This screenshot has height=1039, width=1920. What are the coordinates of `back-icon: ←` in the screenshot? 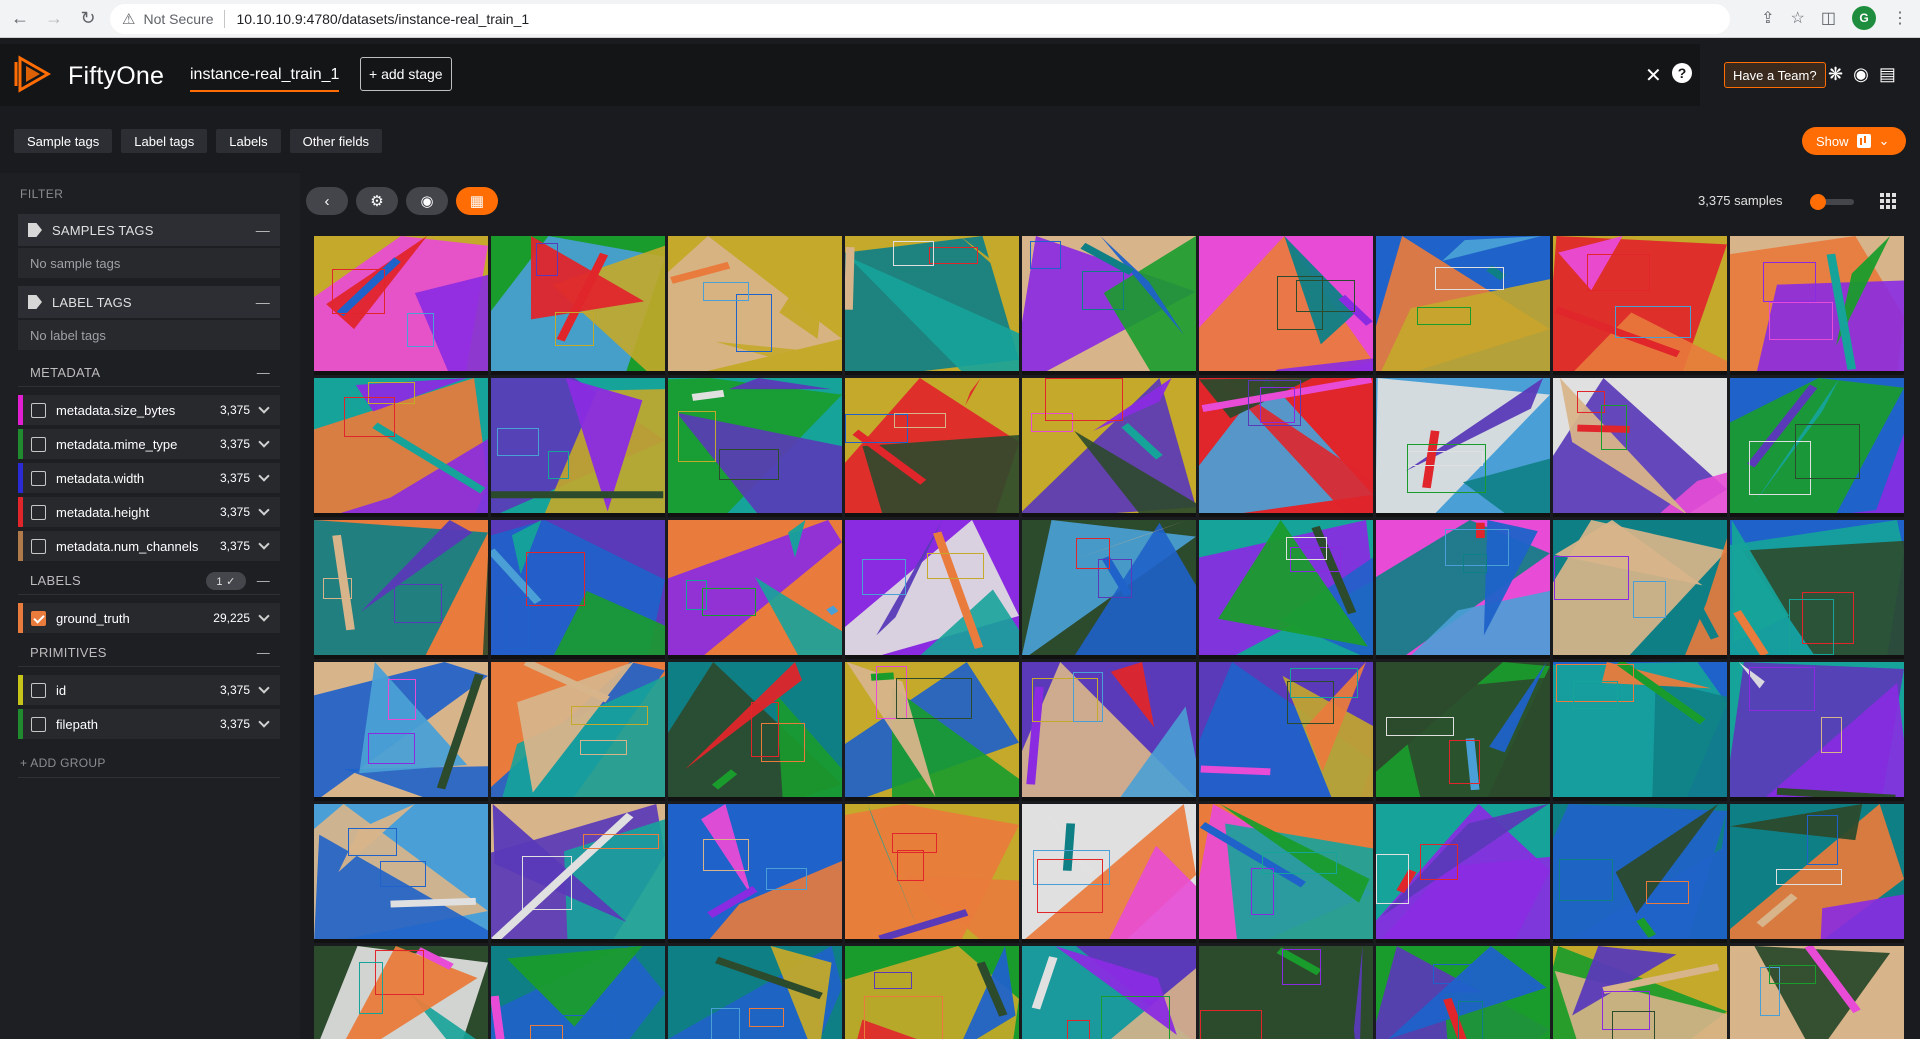 It's located at (20, 19).